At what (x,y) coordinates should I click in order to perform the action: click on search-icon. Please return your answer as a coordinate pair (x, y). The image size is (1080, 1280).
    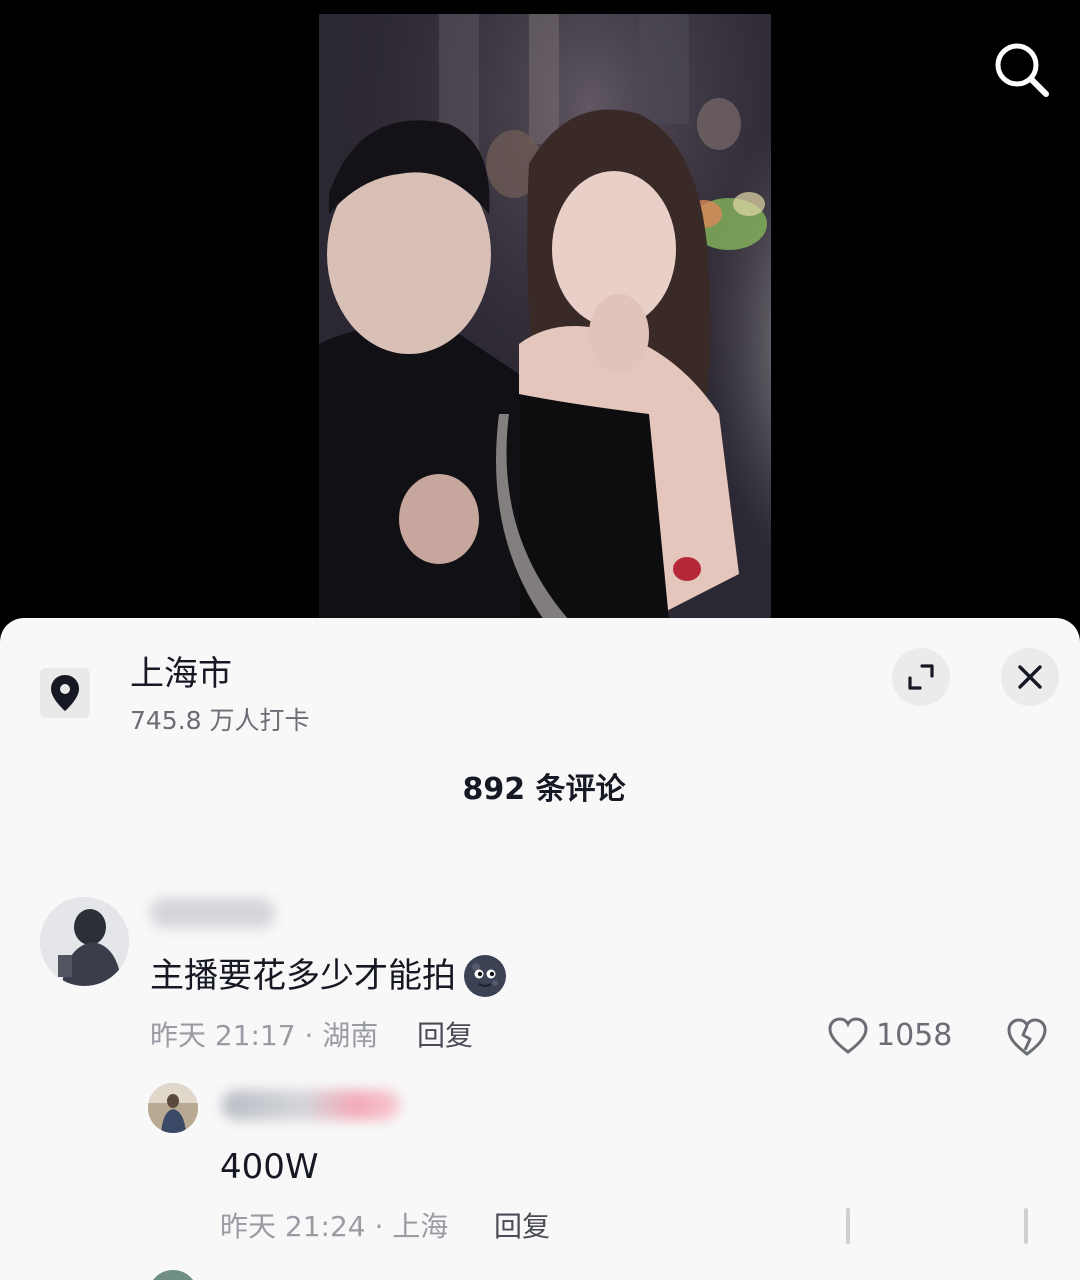
    Looking at the image, I should click on (1022, 70).